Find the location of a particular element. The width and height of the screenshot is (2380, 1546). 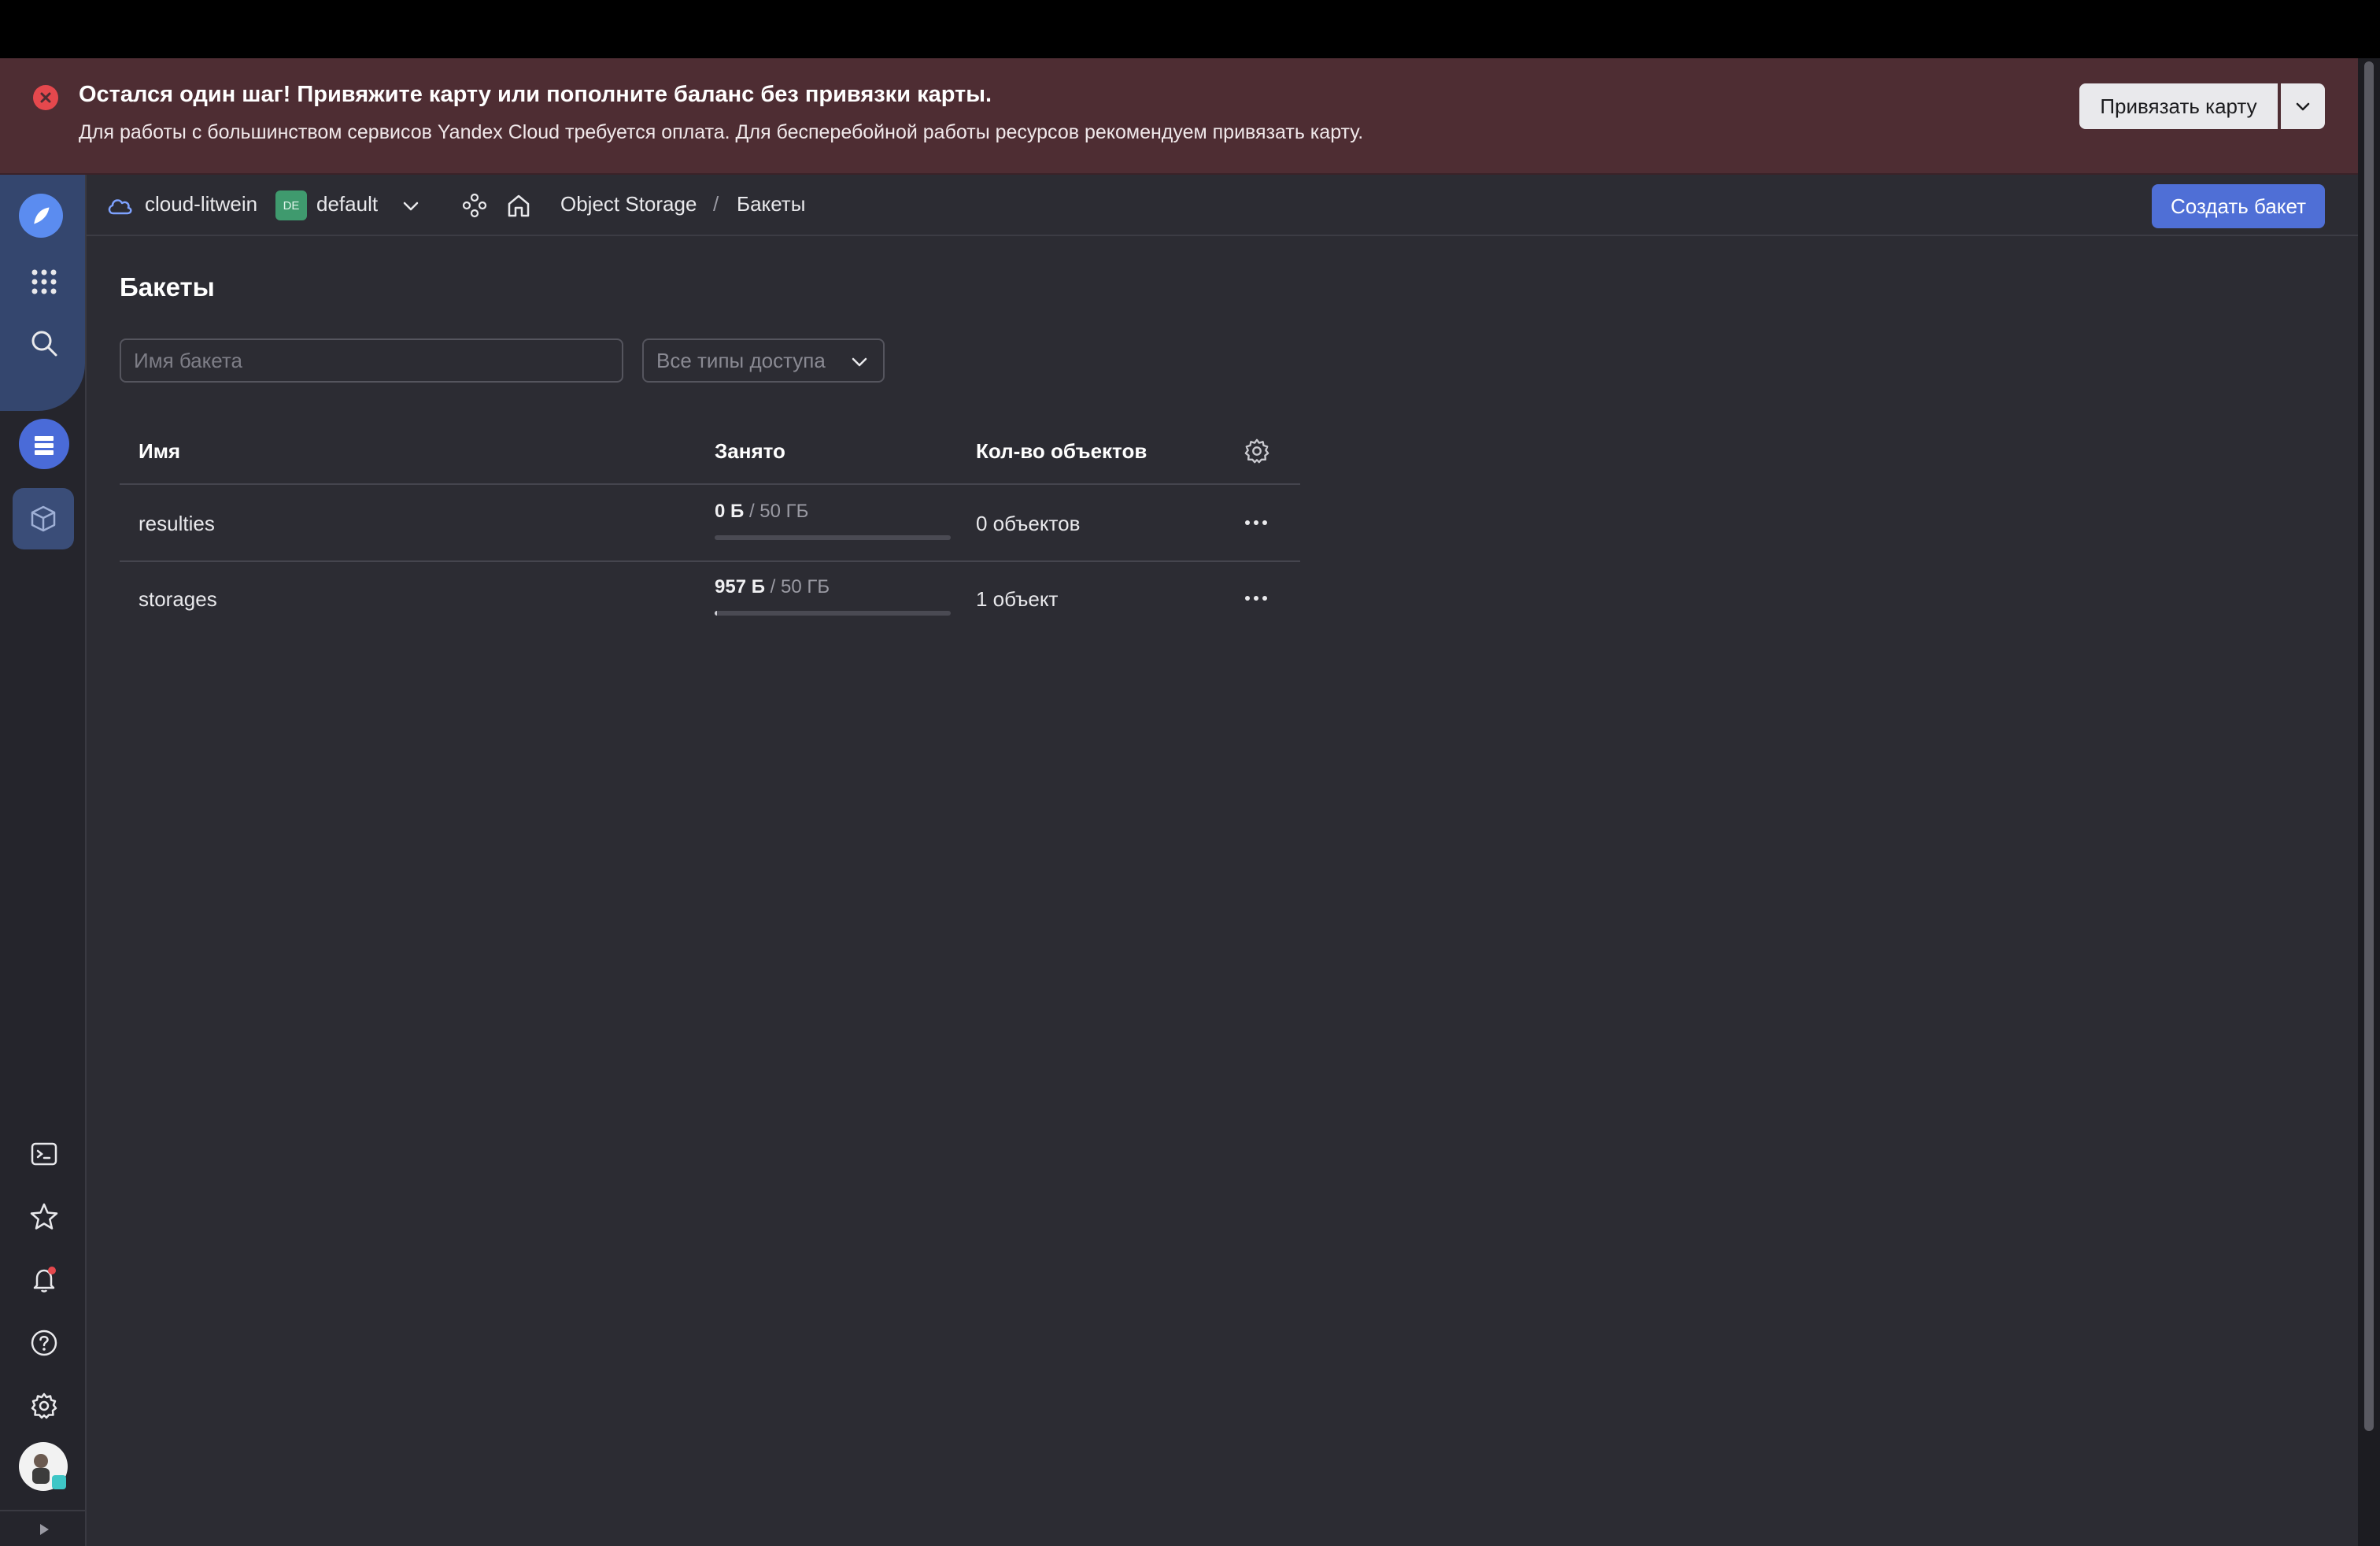

notifications-bell-icon is located at coordinates (44, 1280).